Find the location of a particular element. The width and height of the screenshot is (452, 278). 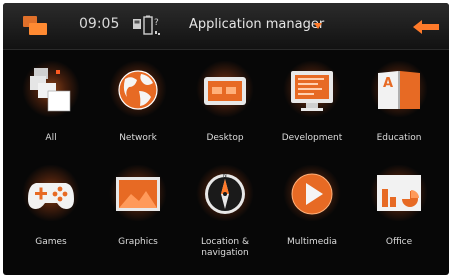

picture-icon is located at coordinates (138, 194).